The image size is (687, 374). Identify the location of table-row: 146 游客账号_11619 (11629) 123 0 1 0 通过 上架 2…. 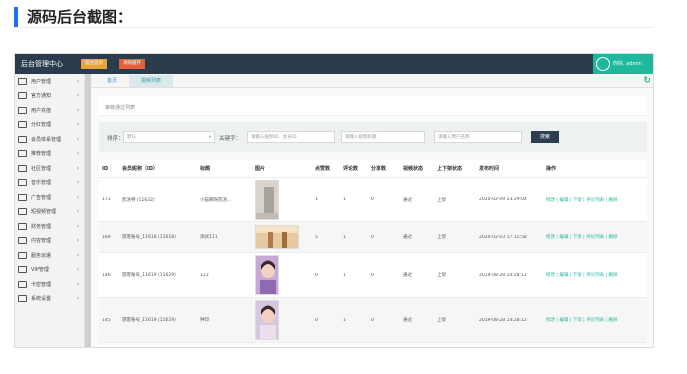
(373, 275).